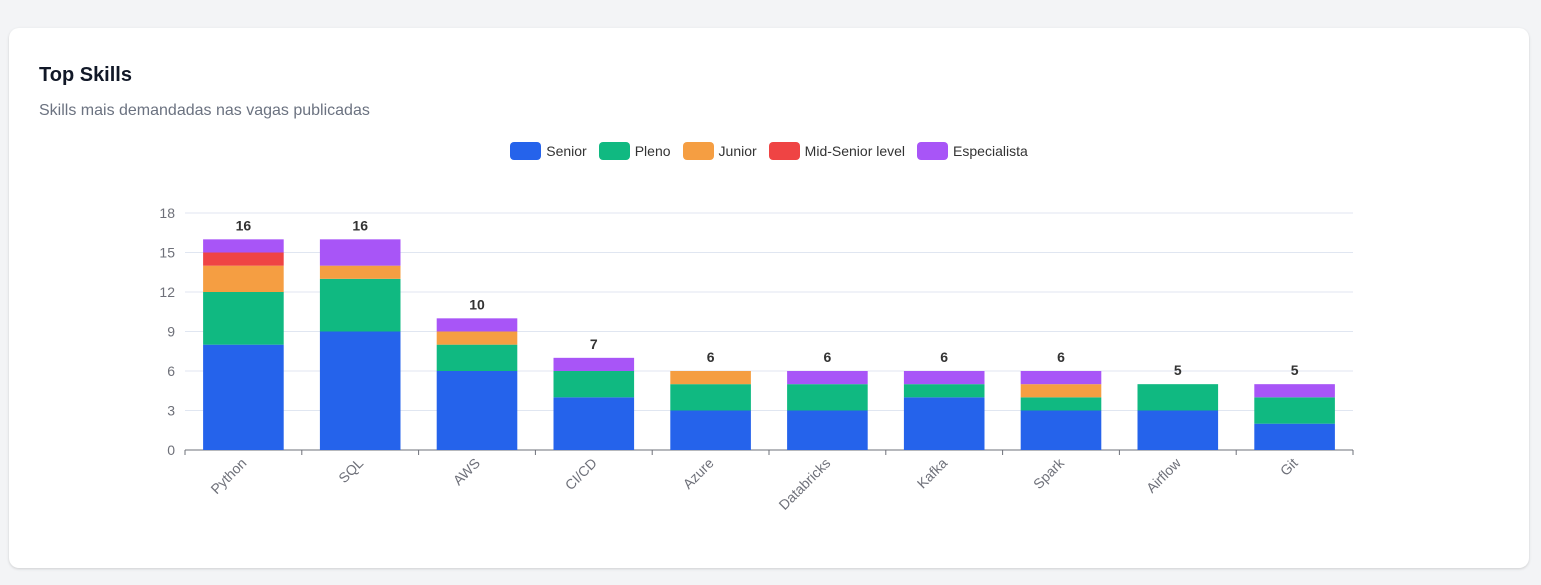 Image resolution: width=1541 pixels, height=585 pixels. I want to click on x-tick-label: SQL, so click(350, 470).